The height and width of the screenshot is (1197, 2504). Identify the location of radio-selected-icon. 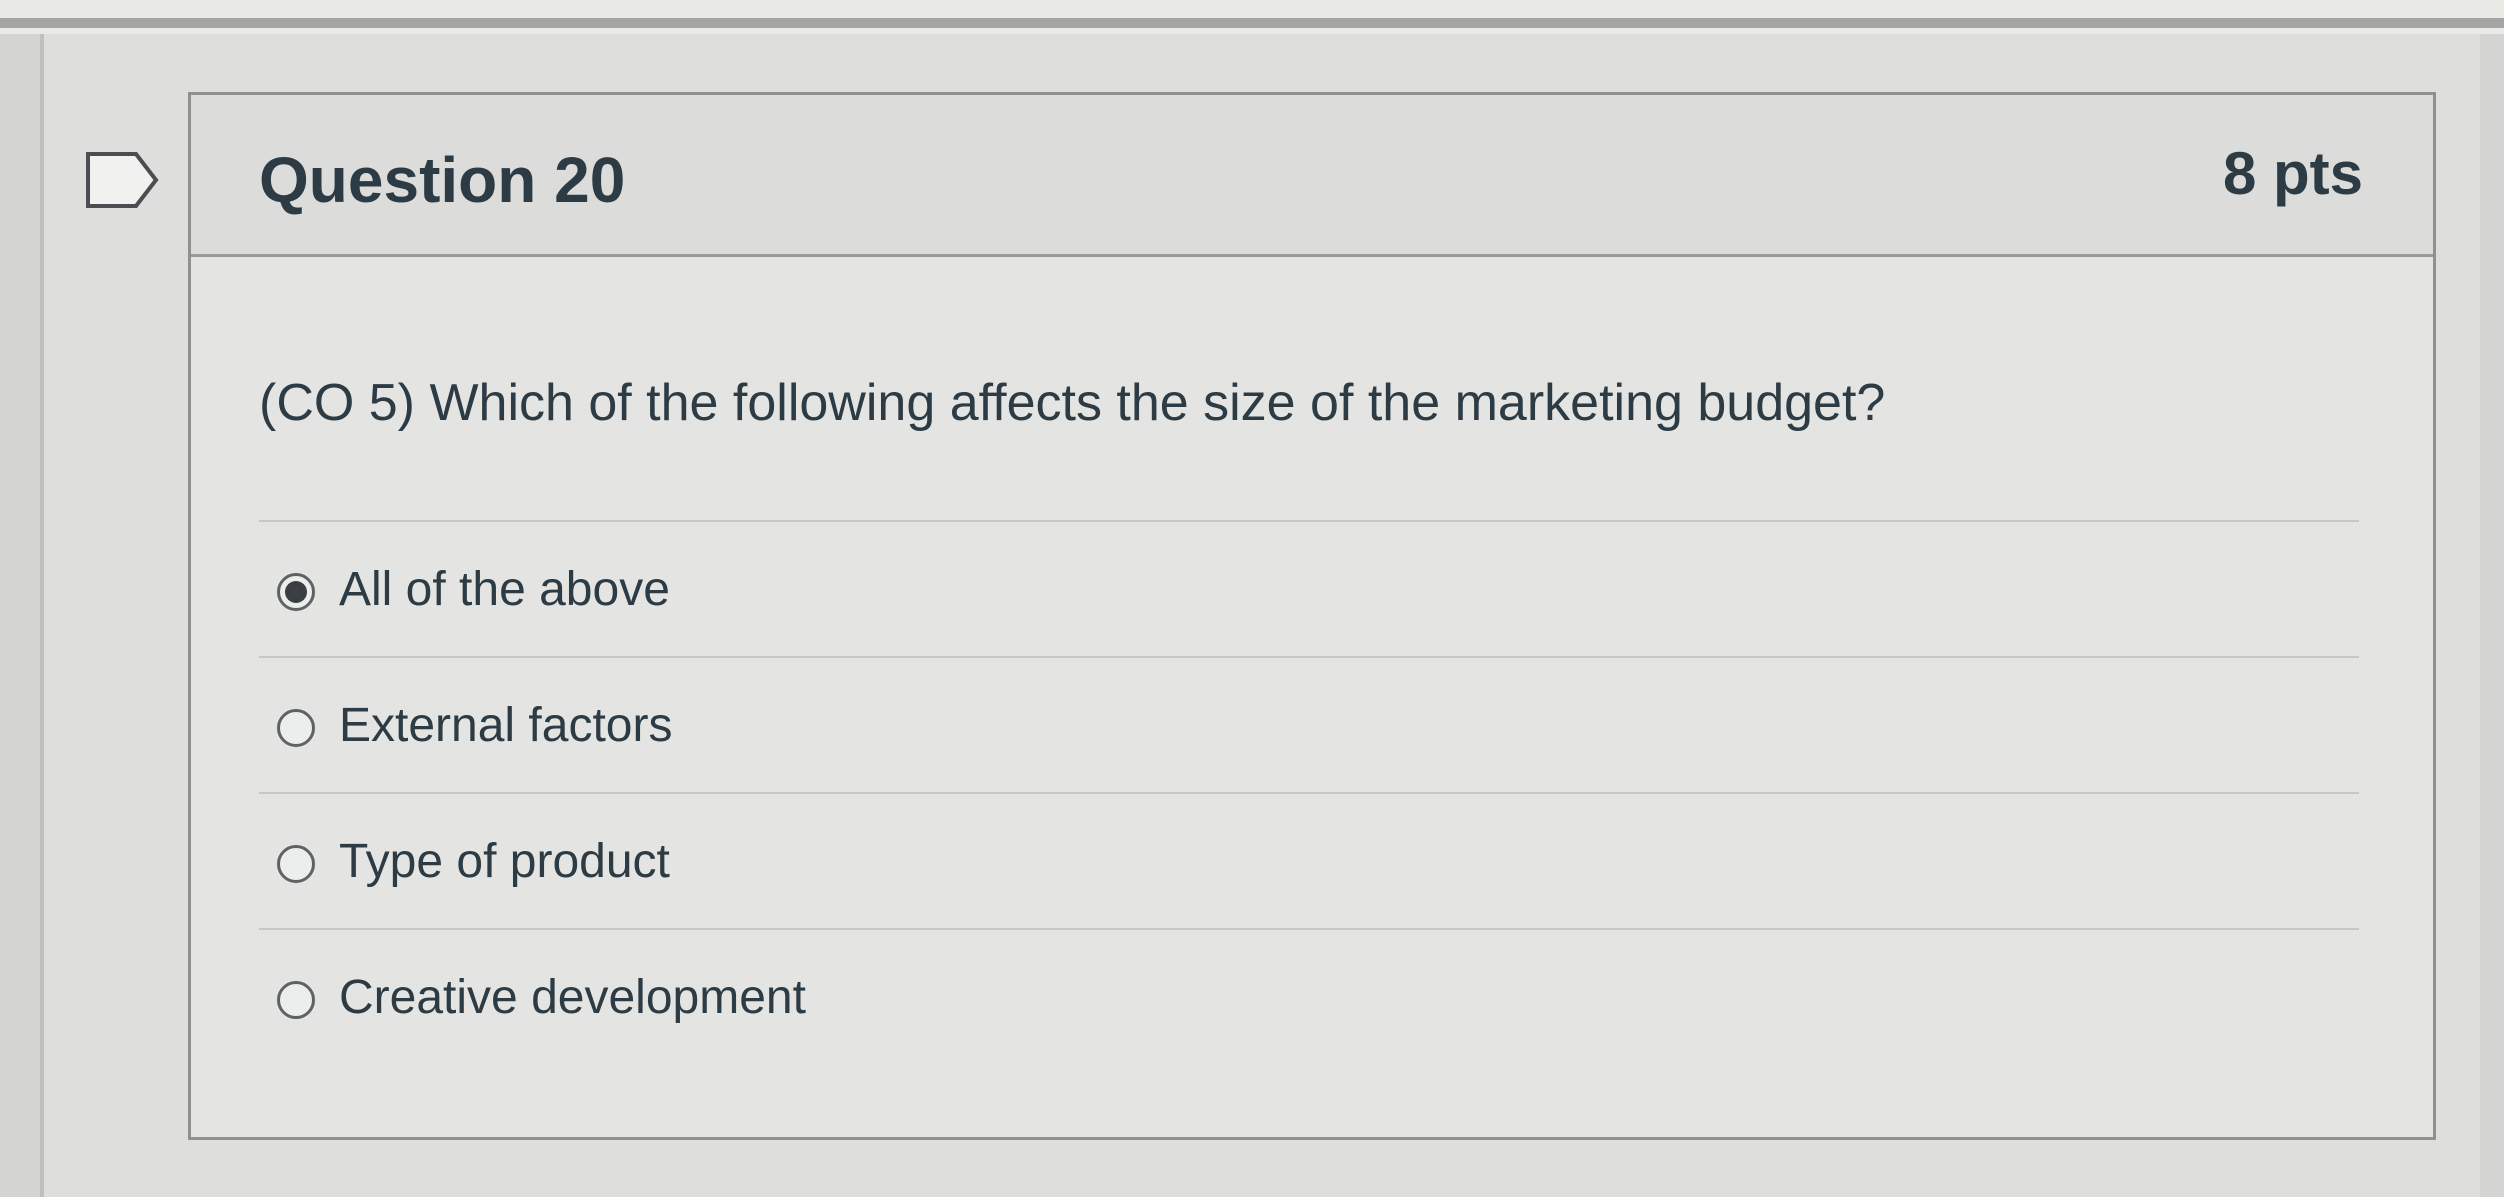
(296, 592).